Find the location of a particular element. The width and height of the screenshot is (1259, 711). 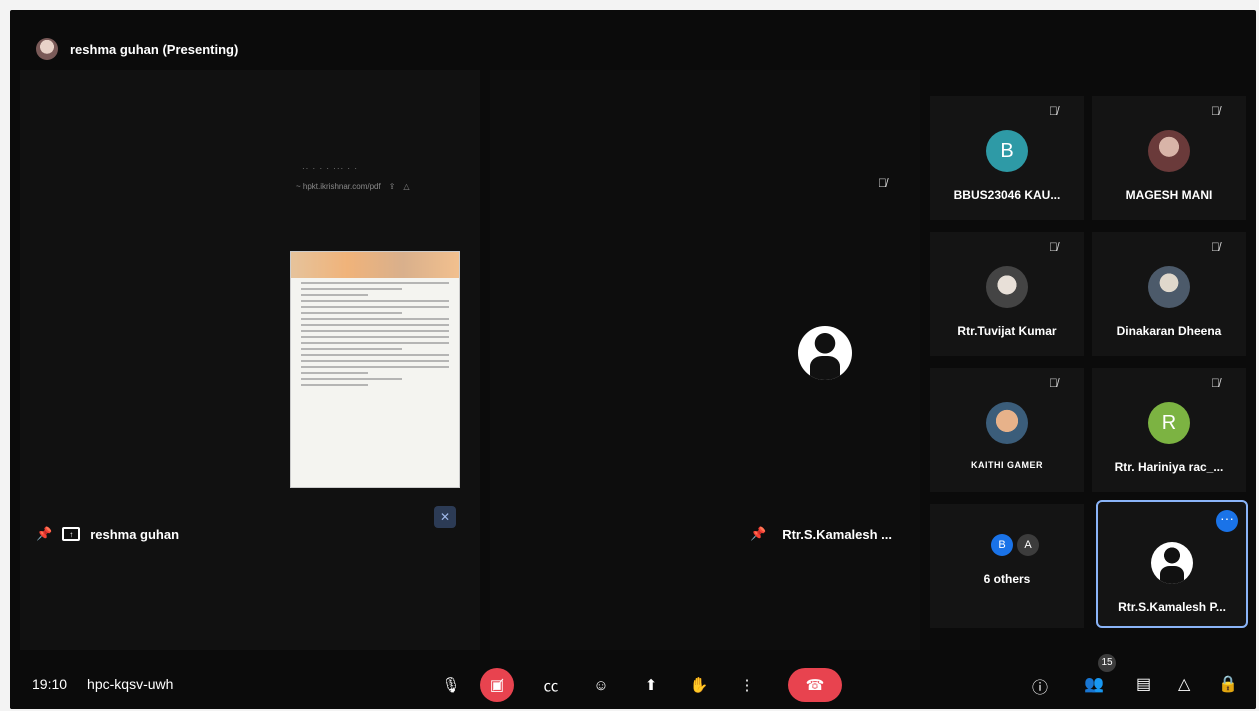

presentation-label: 📌 ↑ reshma guhan is located at coordinates (107, 534).